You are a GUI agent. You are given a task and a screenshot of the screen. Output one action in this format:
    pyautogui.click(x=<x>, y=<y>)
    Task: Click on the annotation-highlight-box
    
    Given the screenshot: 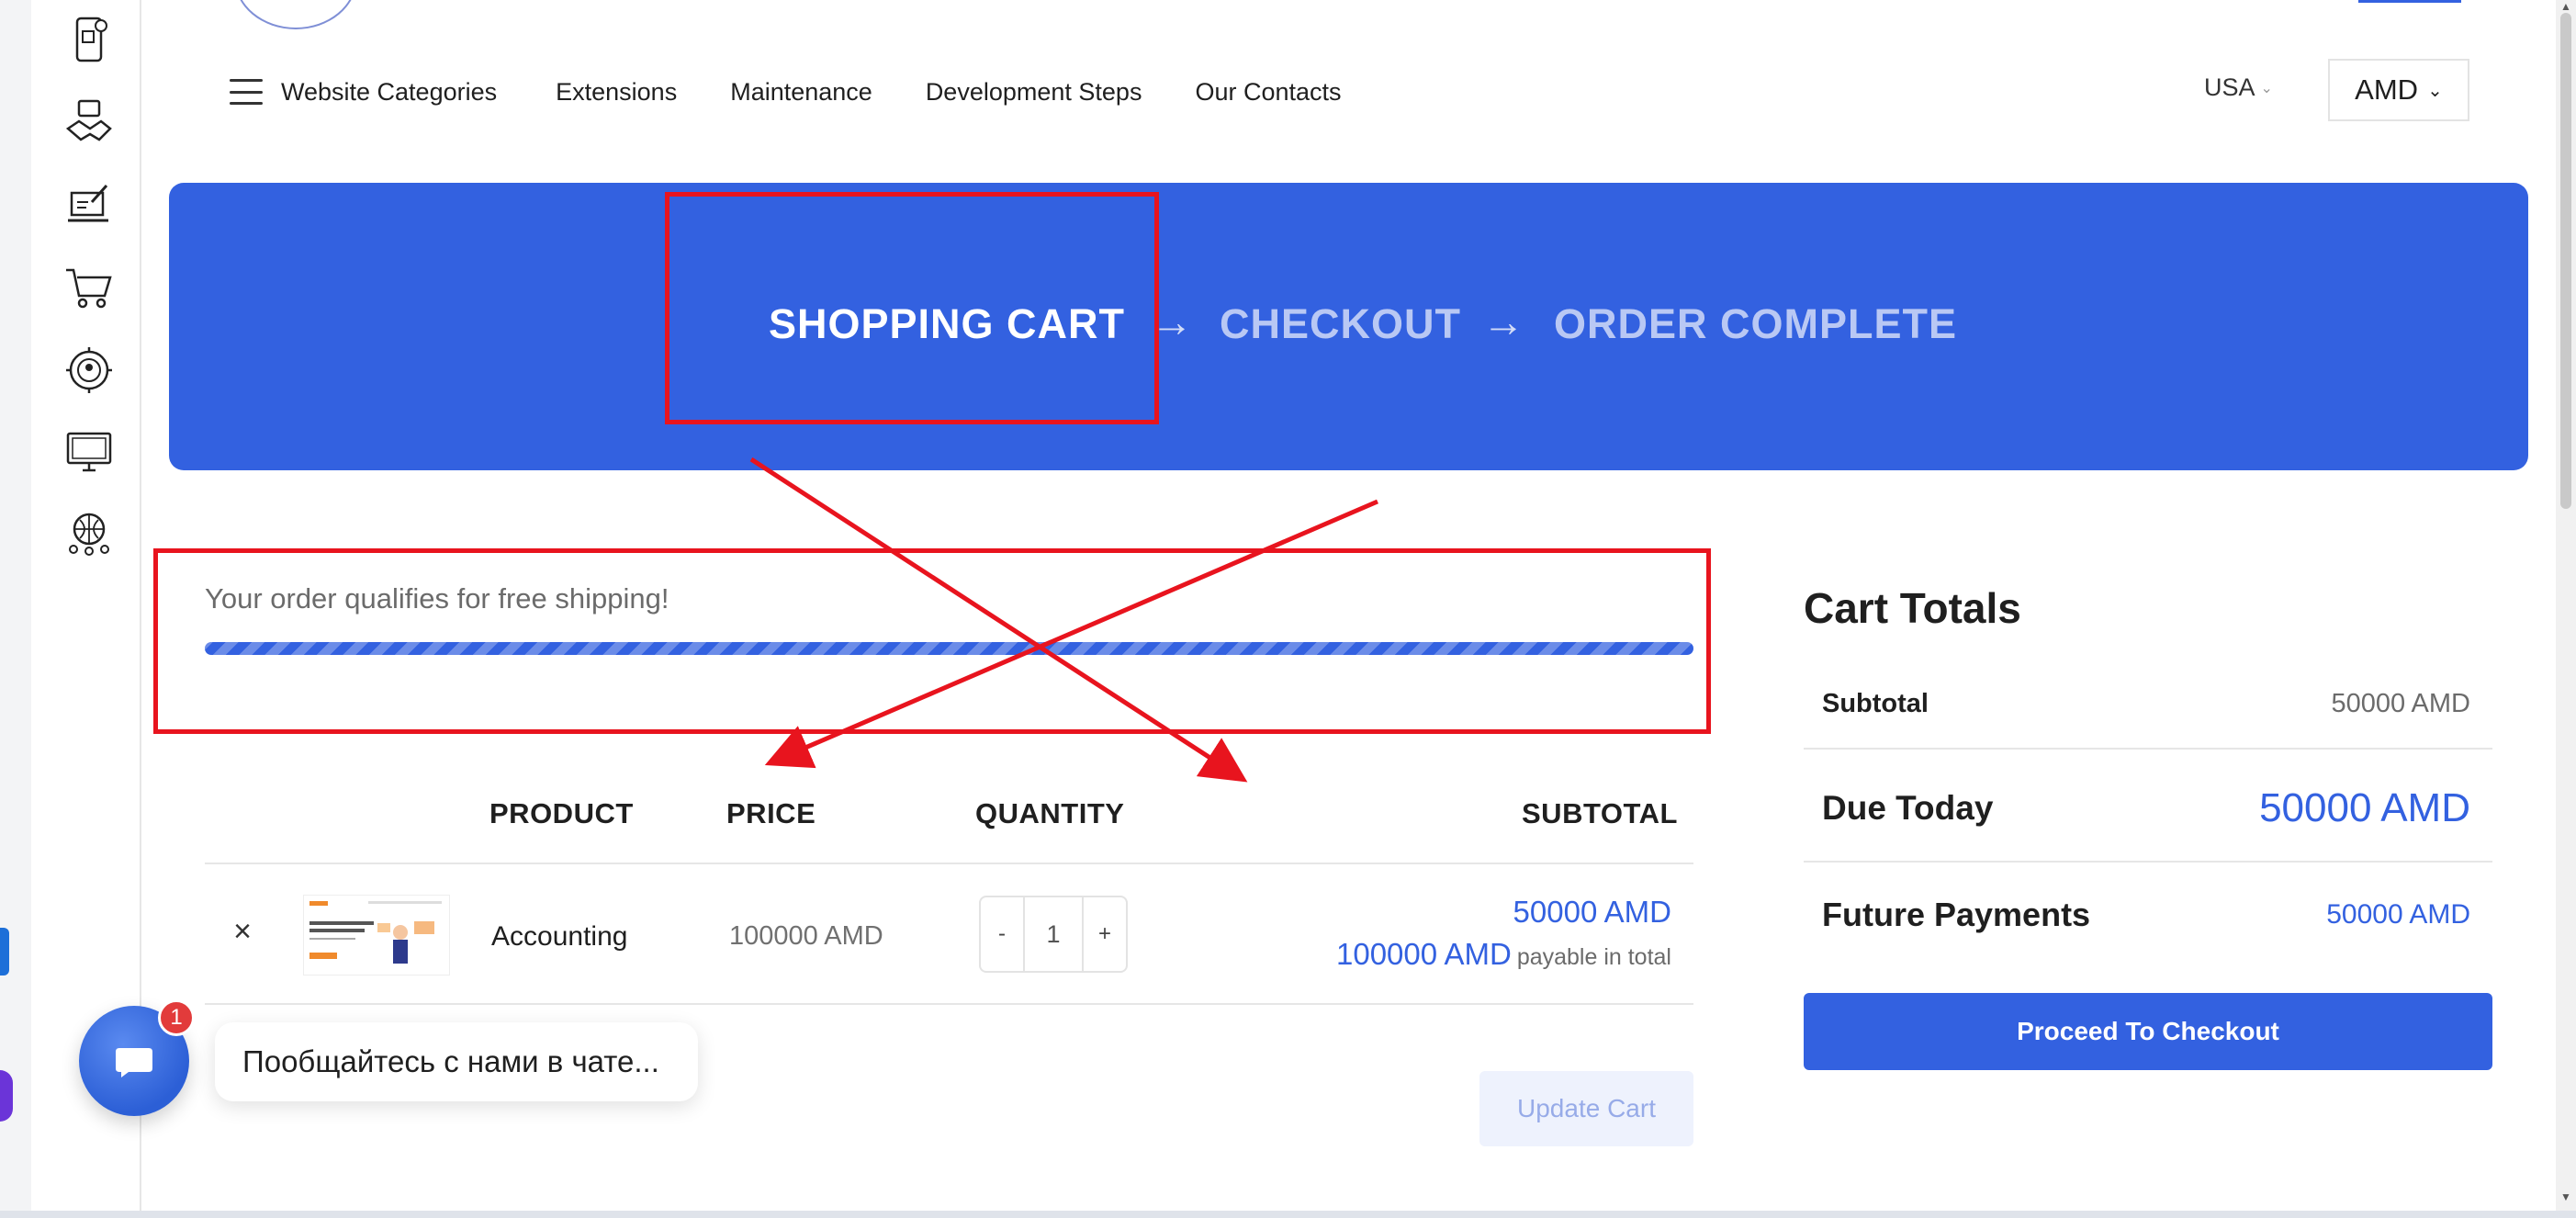 What is the action you would take?
    pyautogui.click(x=912, y=308)
    